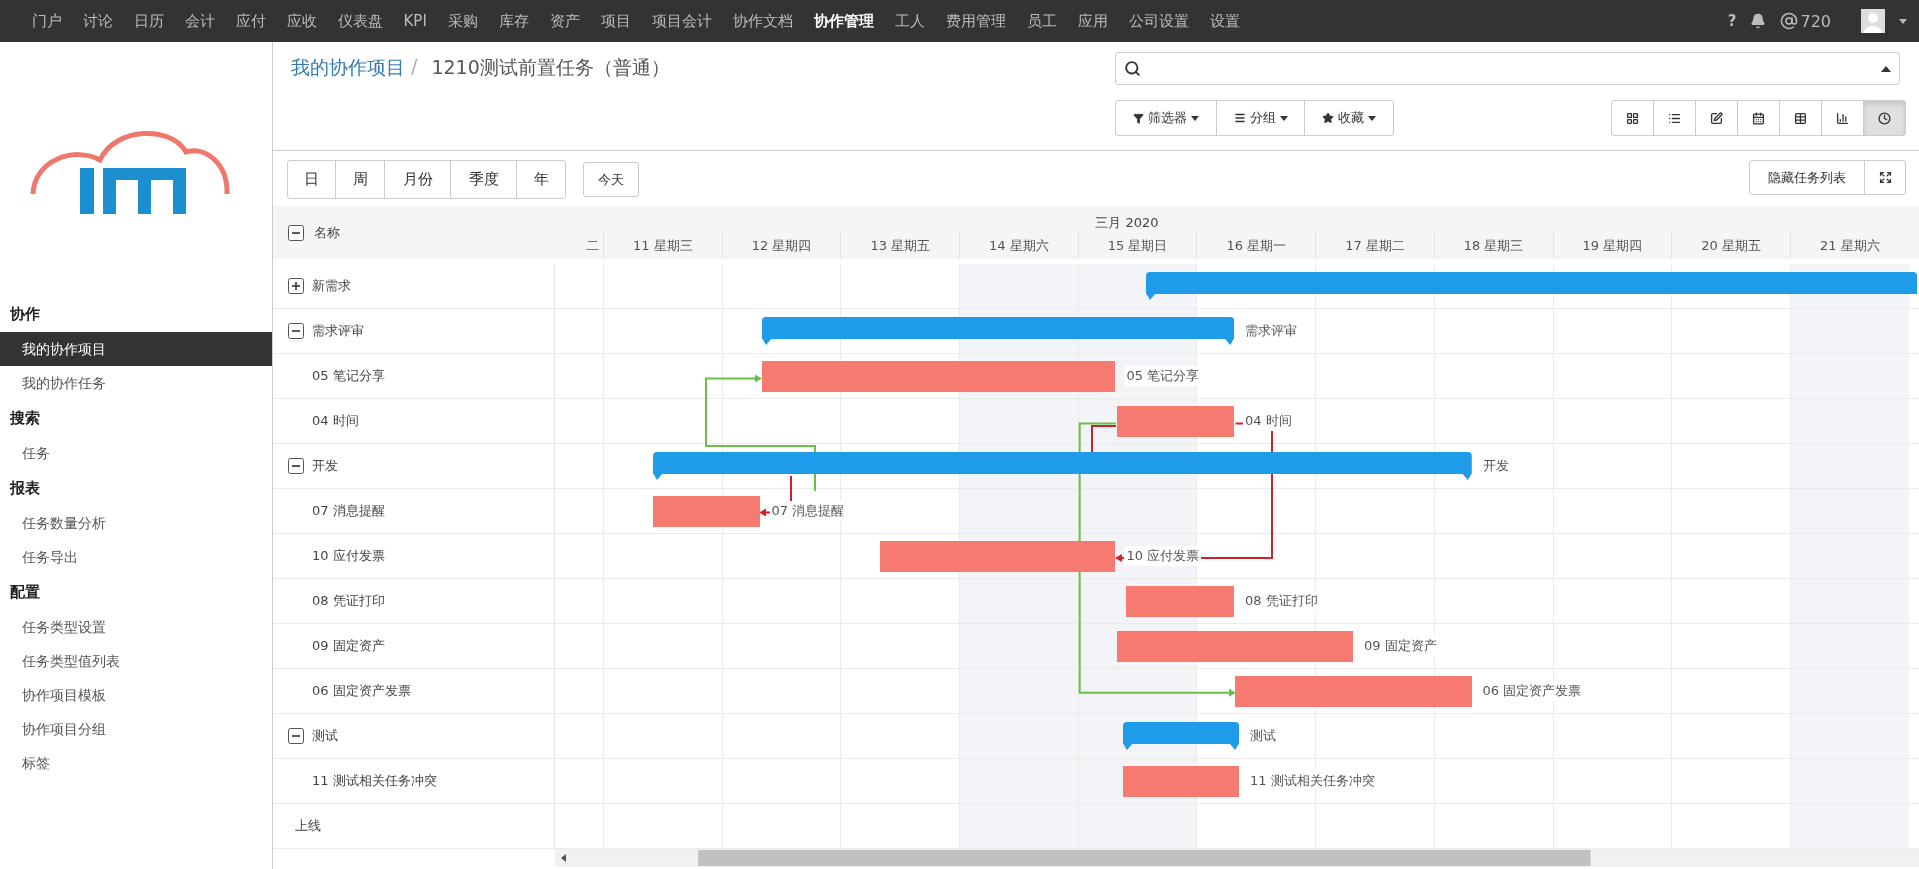 Image resolution: width=1919 pixels, height=869 pixels. What do you see at coordinates (308, 826) in the screenshot?
I see `task-name: 上线` at bounding box center [308, 826].